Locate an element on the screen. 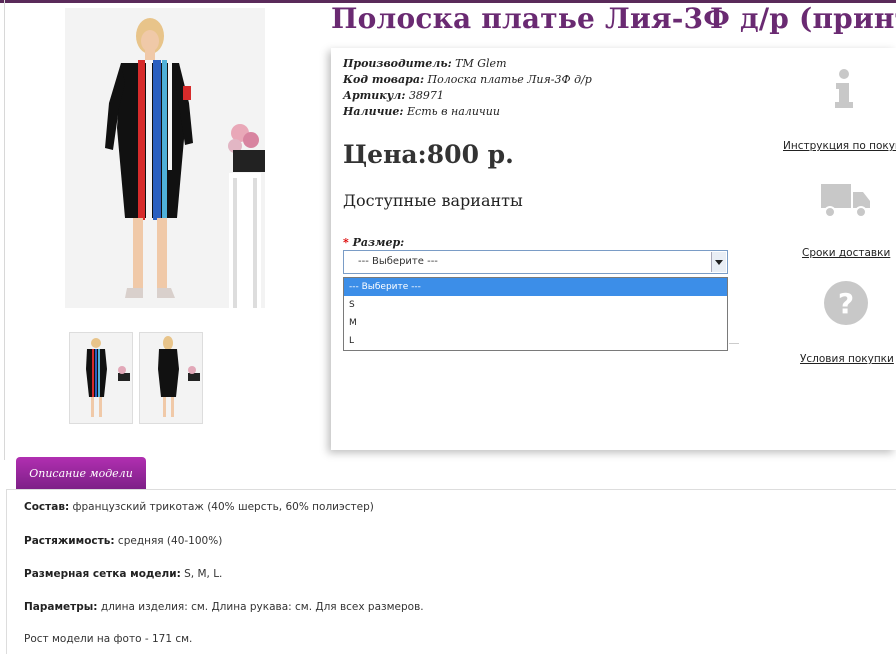 This screenshot has width=896, height=654. tab-description: Описание модели is located at coordinates (81, 473).